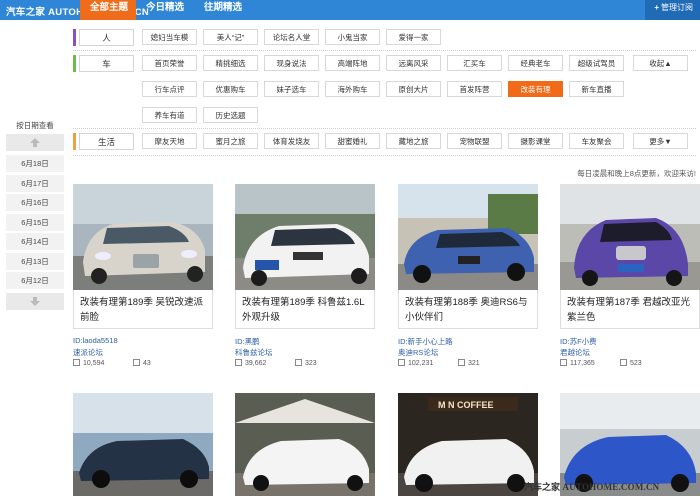 This screenshot has height=496, width=700. I want to click on card-title: 改装有理第189季 科鲁兹1.6L外观升级, so click(305, 309).